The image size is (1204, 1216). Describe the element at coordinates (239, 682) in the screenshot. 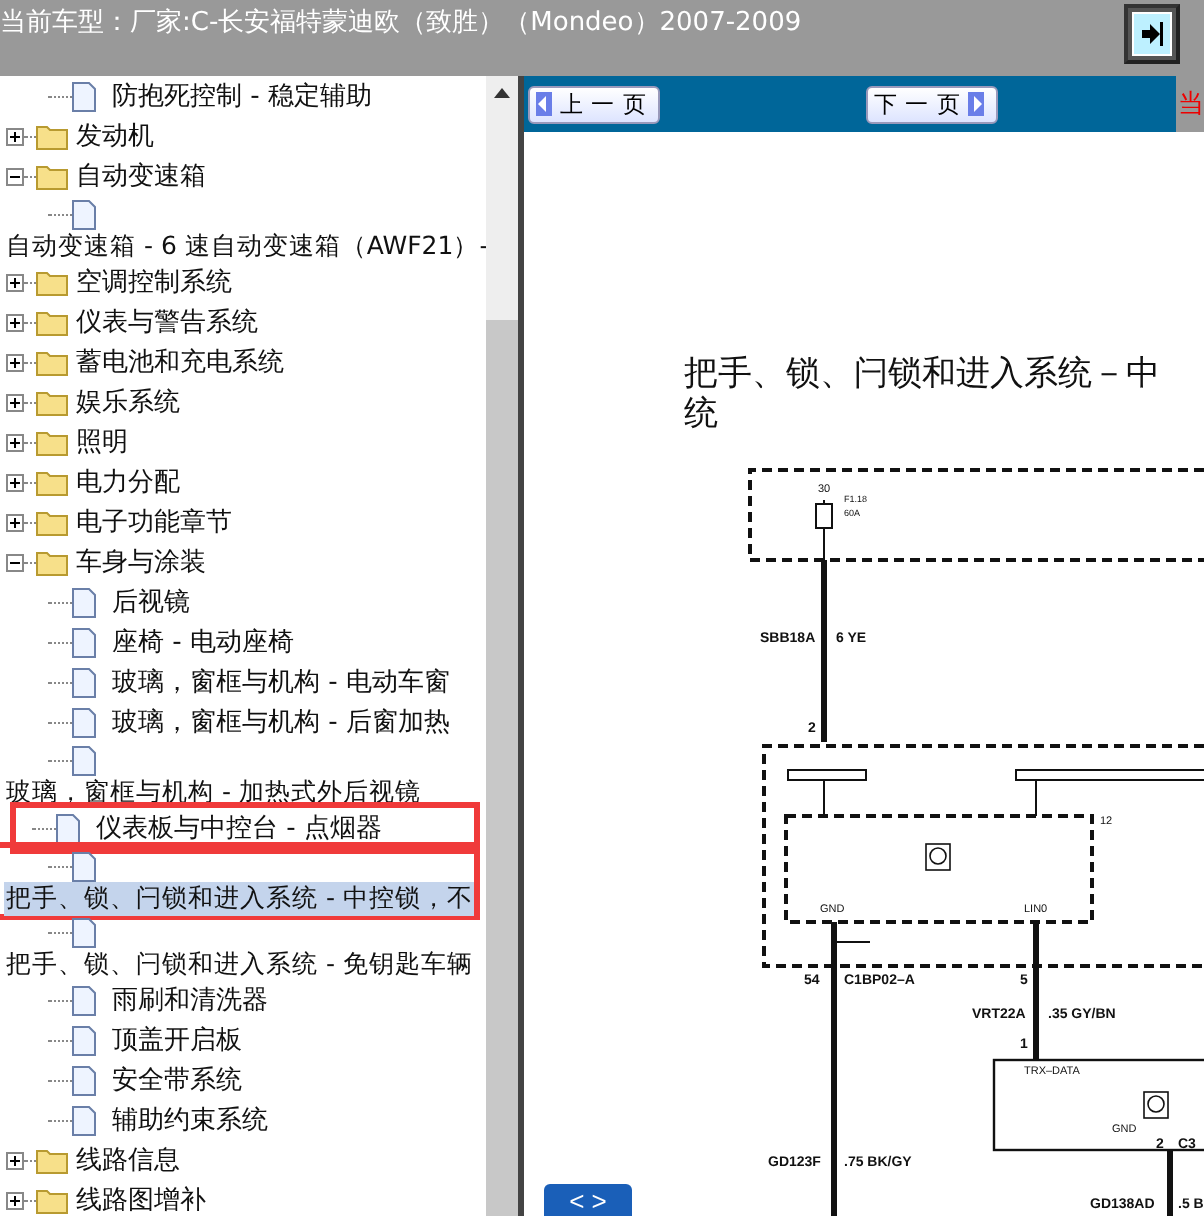

I see `tree-document: 玻璃，窗框与机构 - 电动车窗` at that location.